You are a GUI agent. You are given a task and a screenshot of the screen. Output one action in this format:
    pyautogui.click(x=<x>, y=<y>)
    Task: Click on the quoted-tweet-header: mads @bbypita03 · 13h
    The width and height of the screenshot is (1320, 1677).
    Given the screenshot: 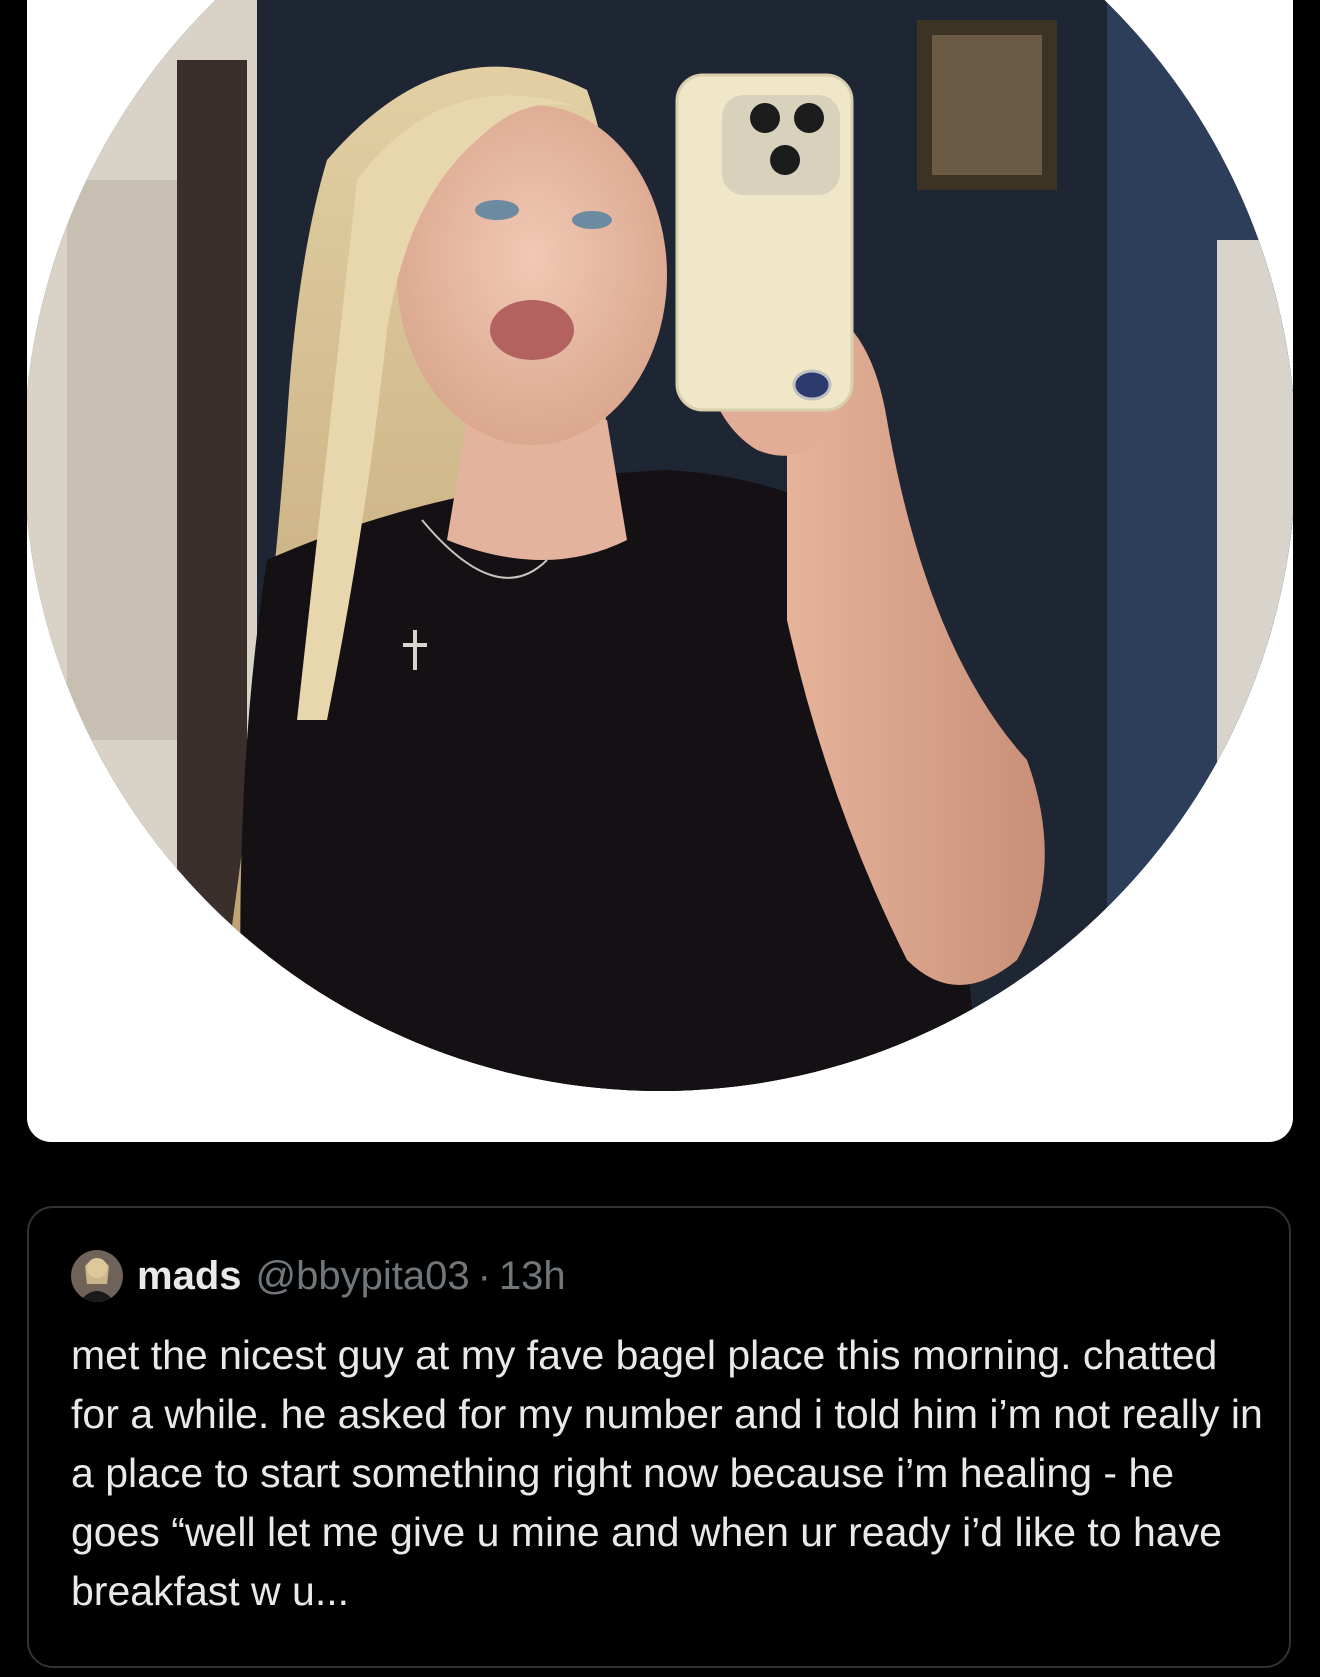 What is the action you would take?
    pyautogui.click(x=318, y=1276)
    